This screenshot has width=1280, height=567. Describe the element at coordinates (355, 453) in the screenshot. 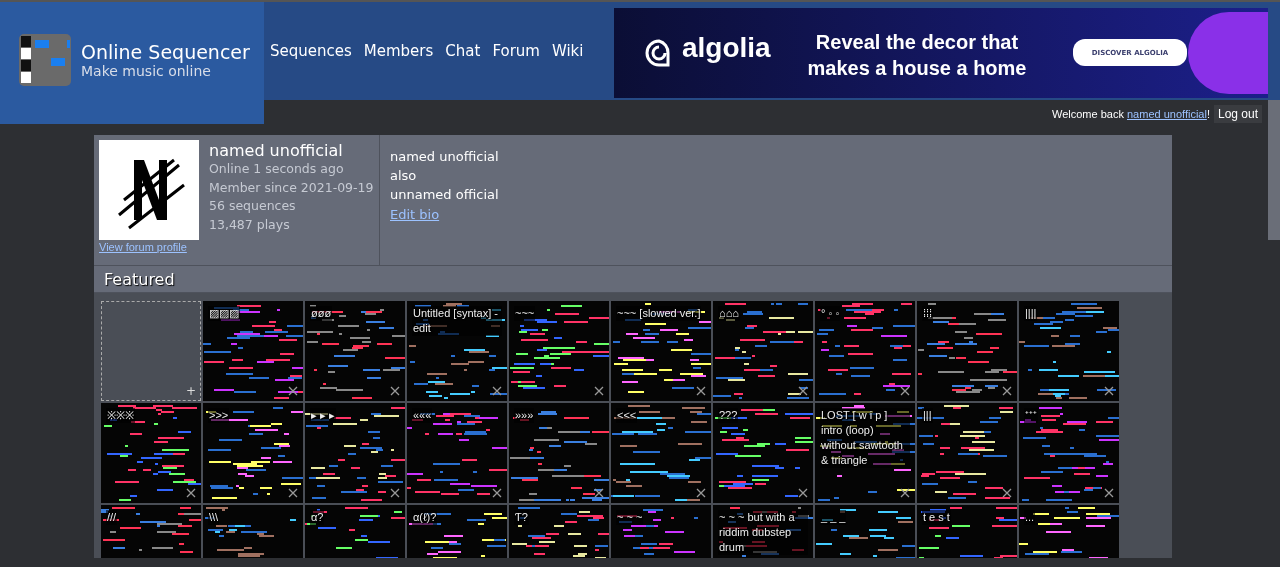

I see `sequence-tile: ▸ ▸ ▸` at that location.